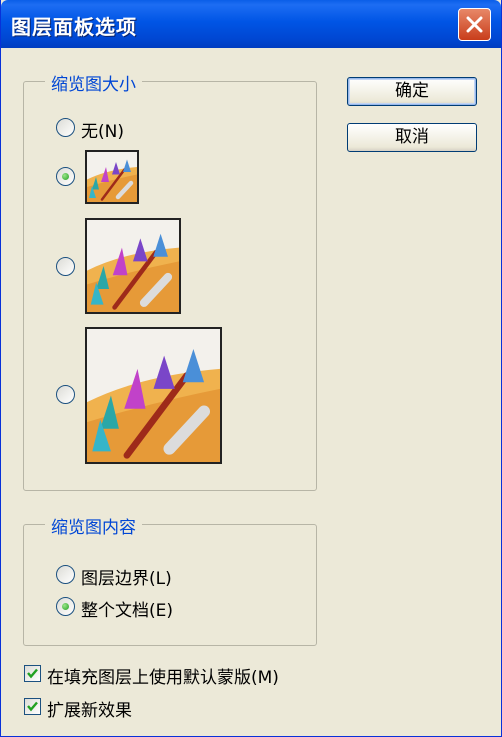  I want to click on title-bar: 图层面板选项, so click(251, 24).